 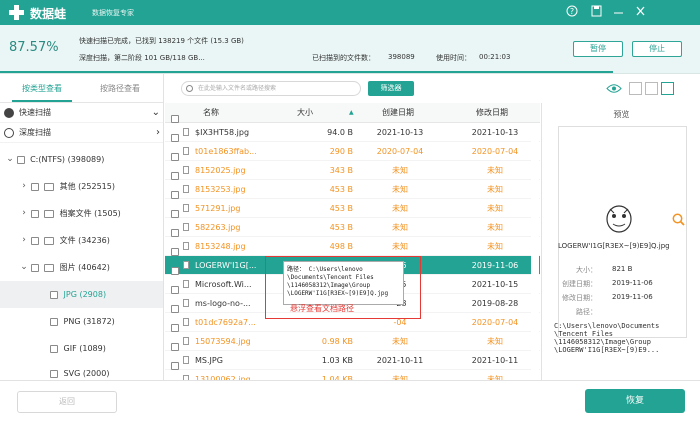 I want to click on modified-label: 修改日期：, so click(x=579, y=298).